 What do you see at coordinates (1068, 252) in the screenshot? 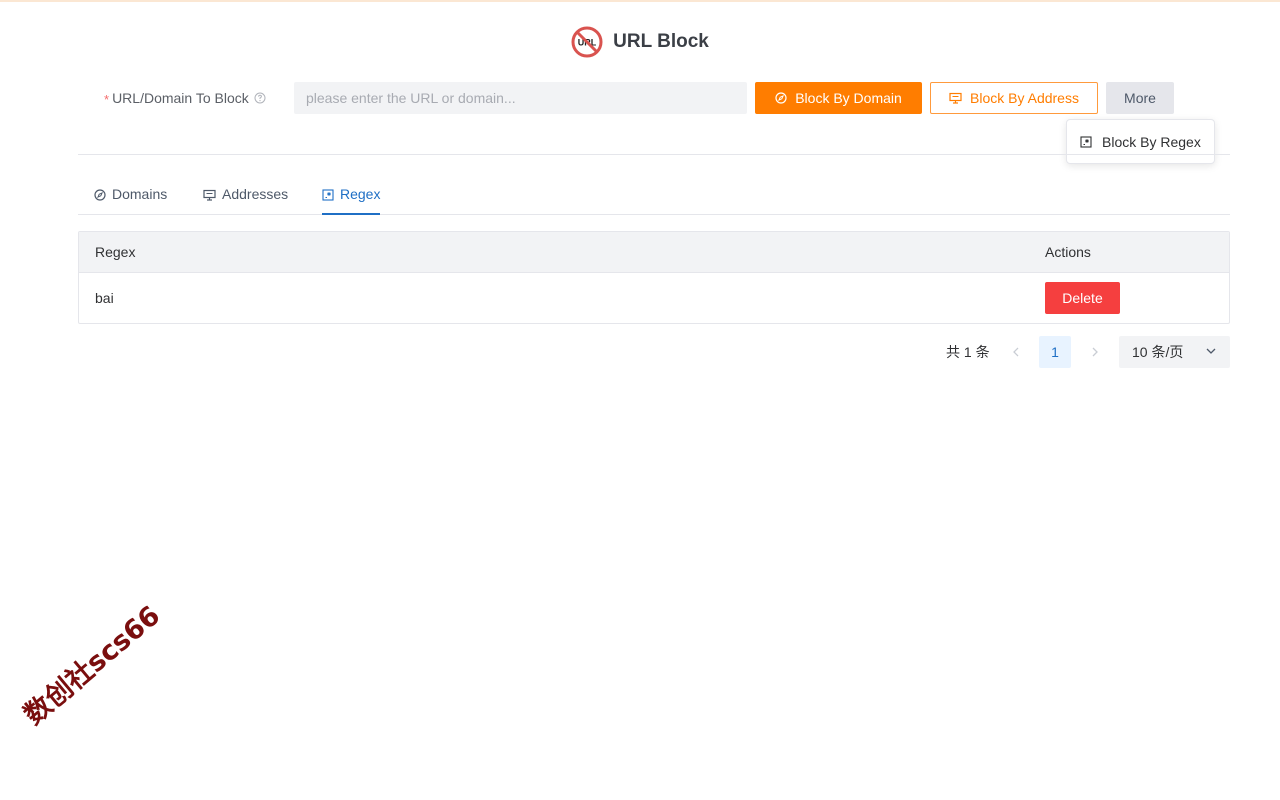
I see `column-header-actions: Actions` at bounding box center [1068, 252].